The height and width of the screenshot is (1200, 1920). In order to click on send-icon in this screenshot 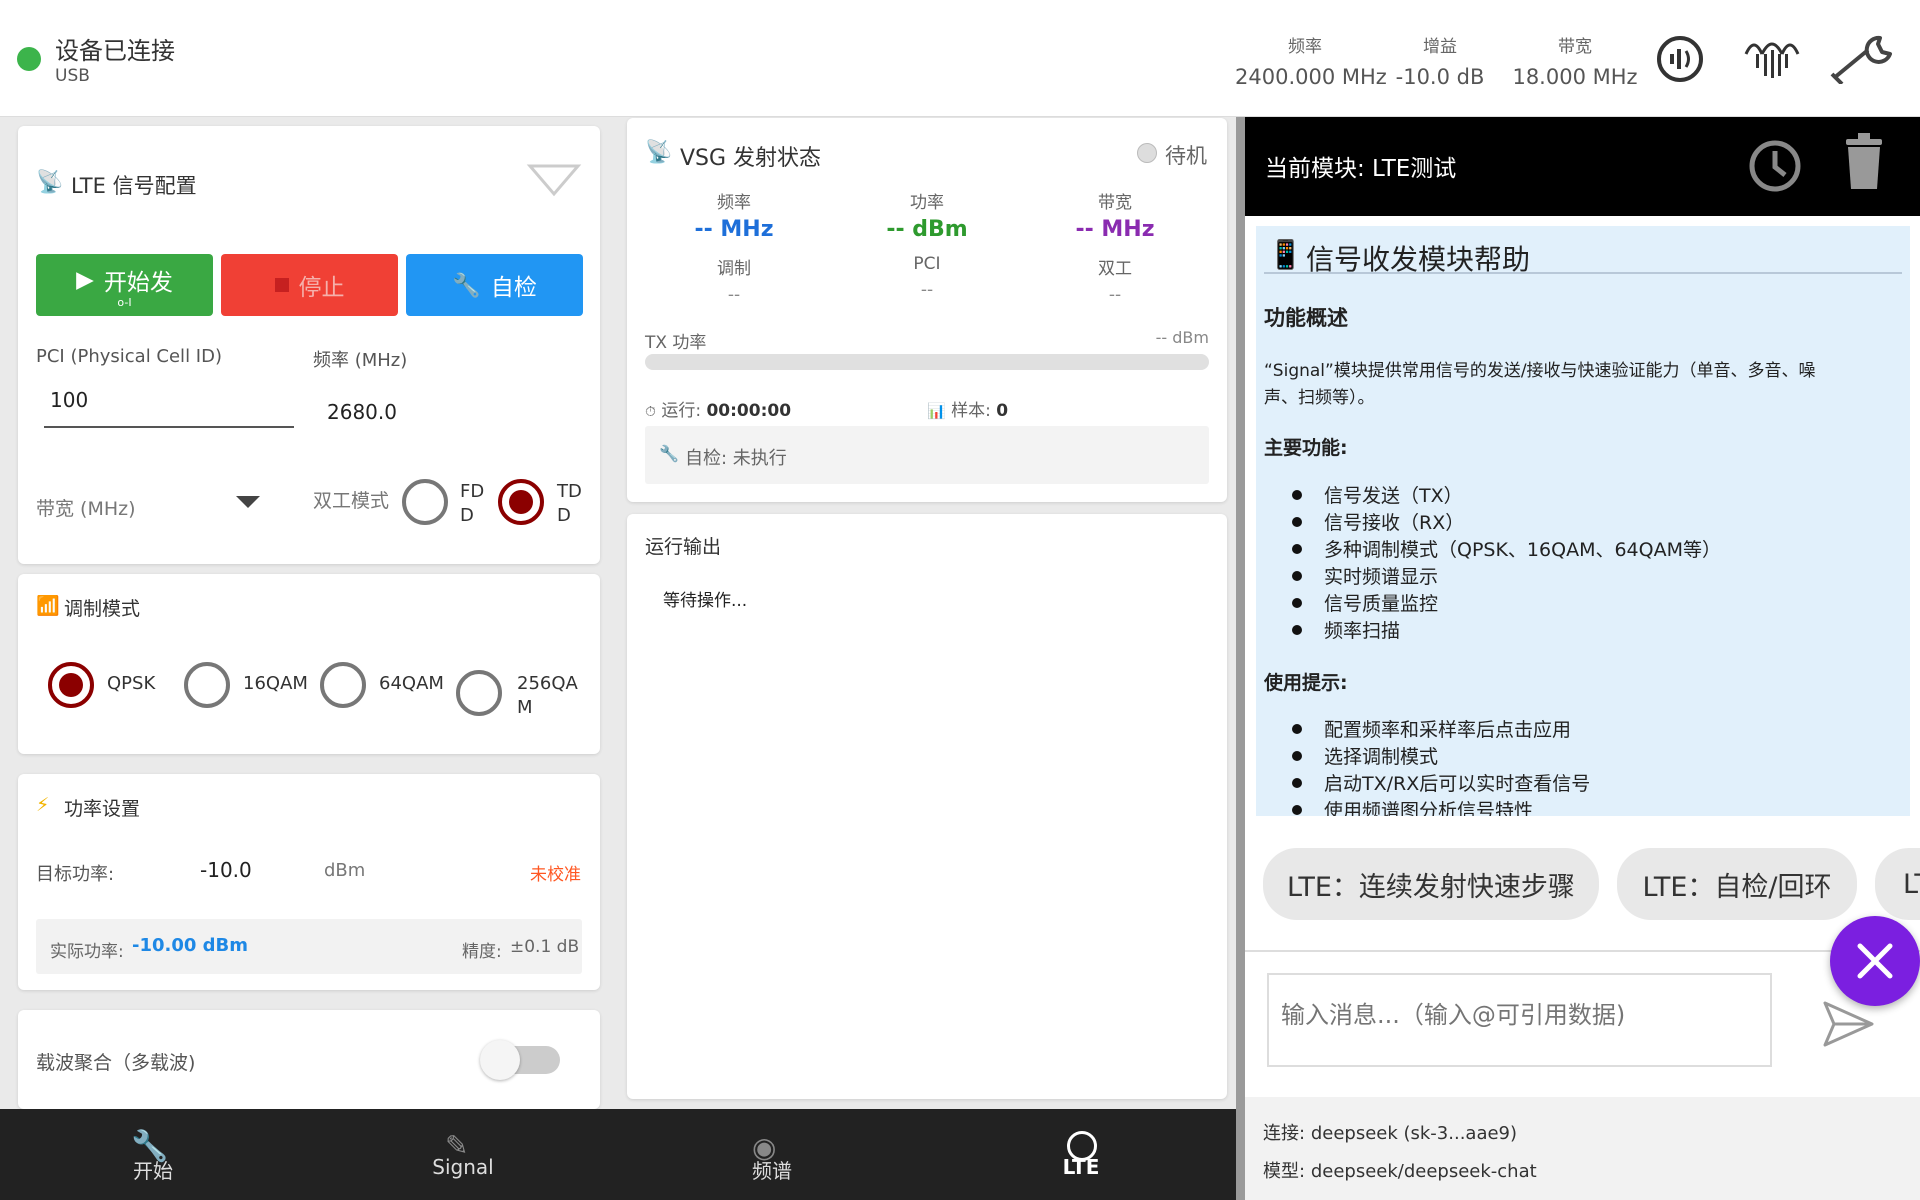, I will do `click(1849, 1024)`.